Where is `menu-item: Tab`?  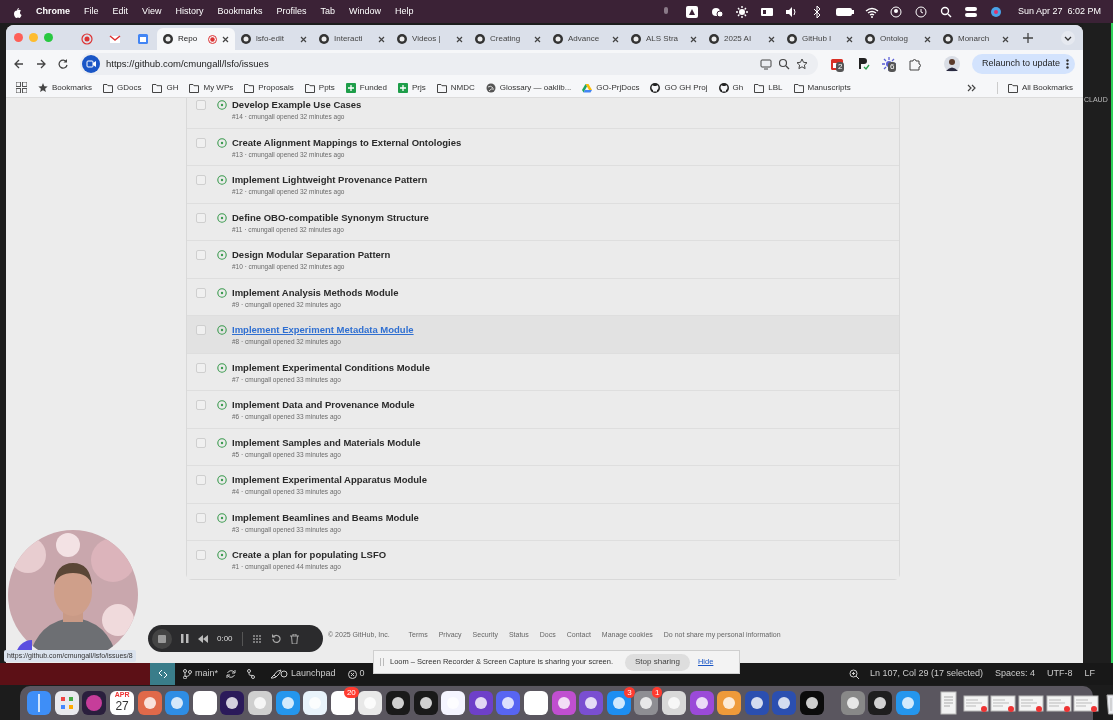
menu-item: Tab is located at coordinates (327, 11).